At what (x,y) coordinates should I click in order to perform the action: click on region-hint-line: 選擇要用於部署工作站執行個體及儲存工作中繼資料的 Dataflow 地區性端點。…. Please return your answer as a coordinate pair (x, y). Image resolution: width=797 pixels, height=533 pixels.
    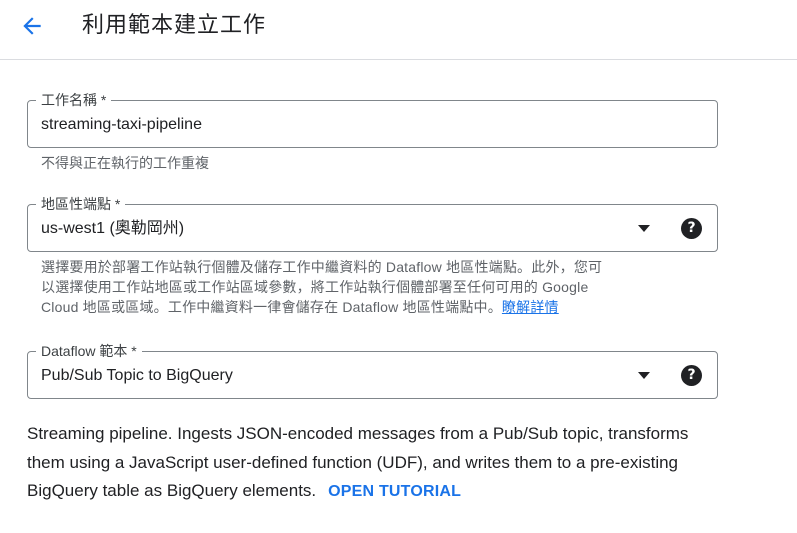
    Looking at the image, I should click on (322, 267).